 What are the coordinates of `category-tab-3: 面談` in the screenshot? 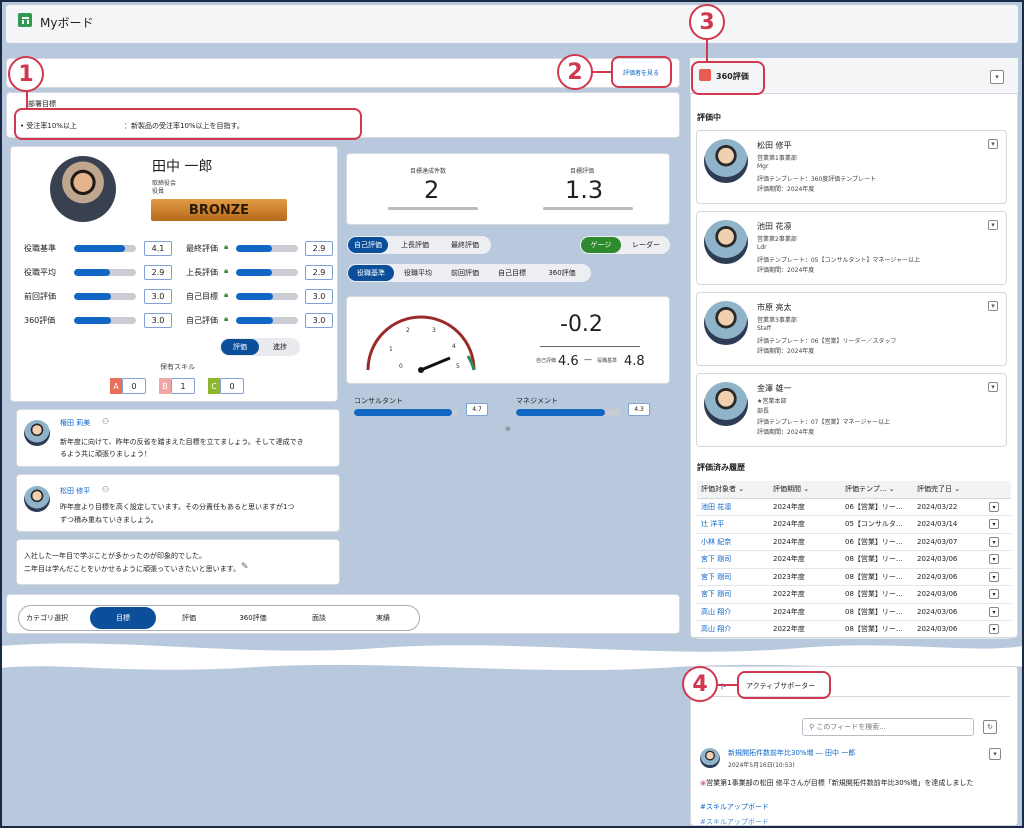 It's located at (319, 618).